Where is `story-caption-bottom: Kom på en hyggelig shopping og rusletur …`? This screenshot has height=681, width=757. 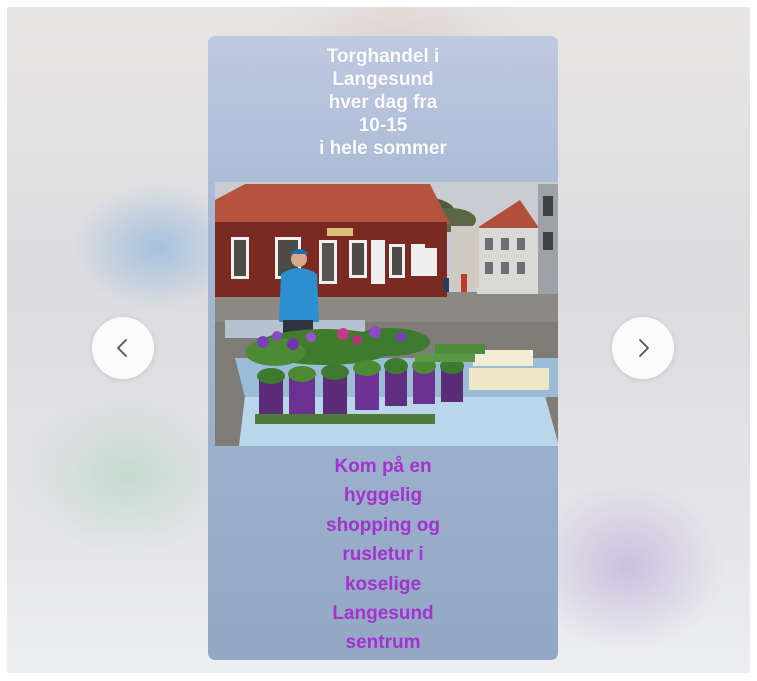
story-caption-bottom: Kom på en hyggelig shopping og rusletur … is located at coordinates (383, 555).